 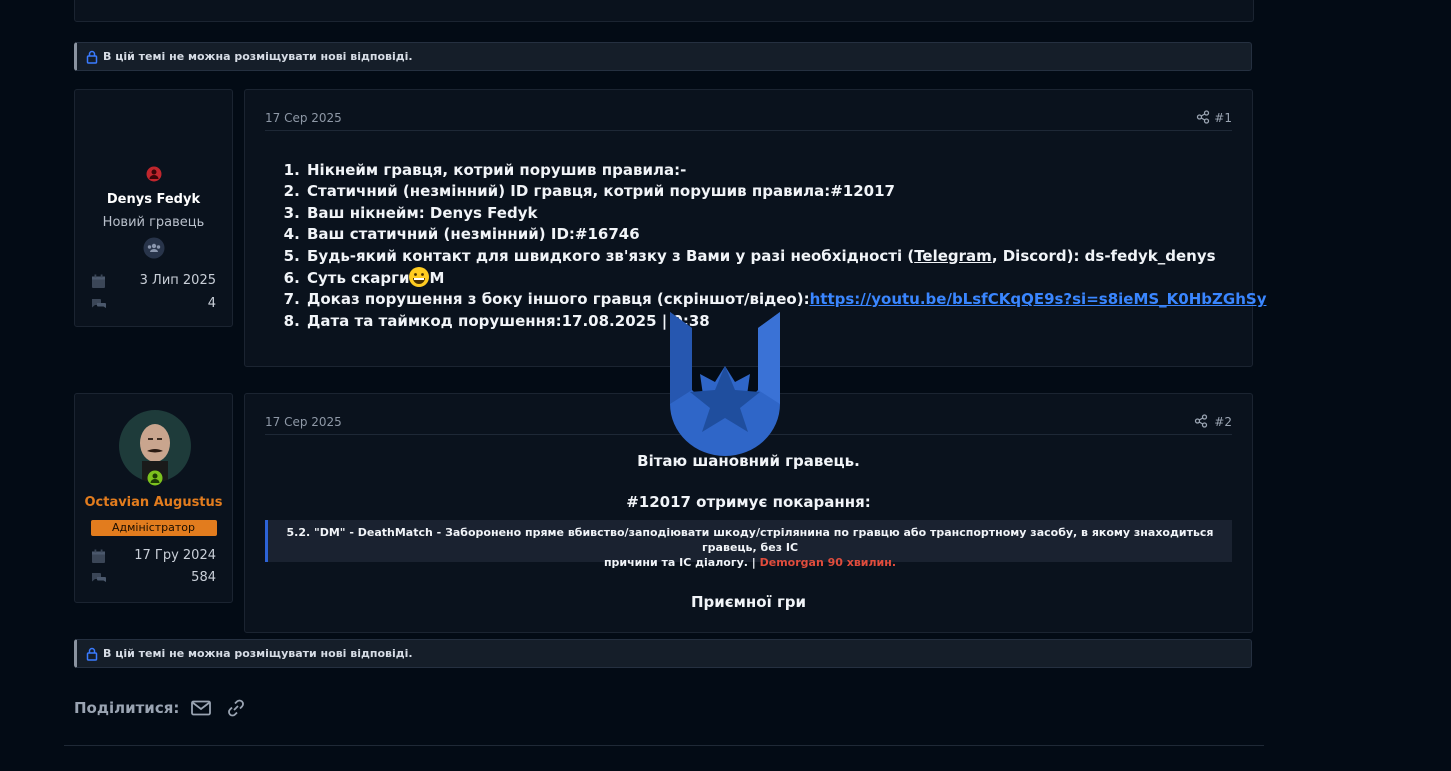 What do you see at coordinates (681, 562) in the screenshot?
I see `quote-text: причини та IC діалогу. |` at bounding box center [681, 562].